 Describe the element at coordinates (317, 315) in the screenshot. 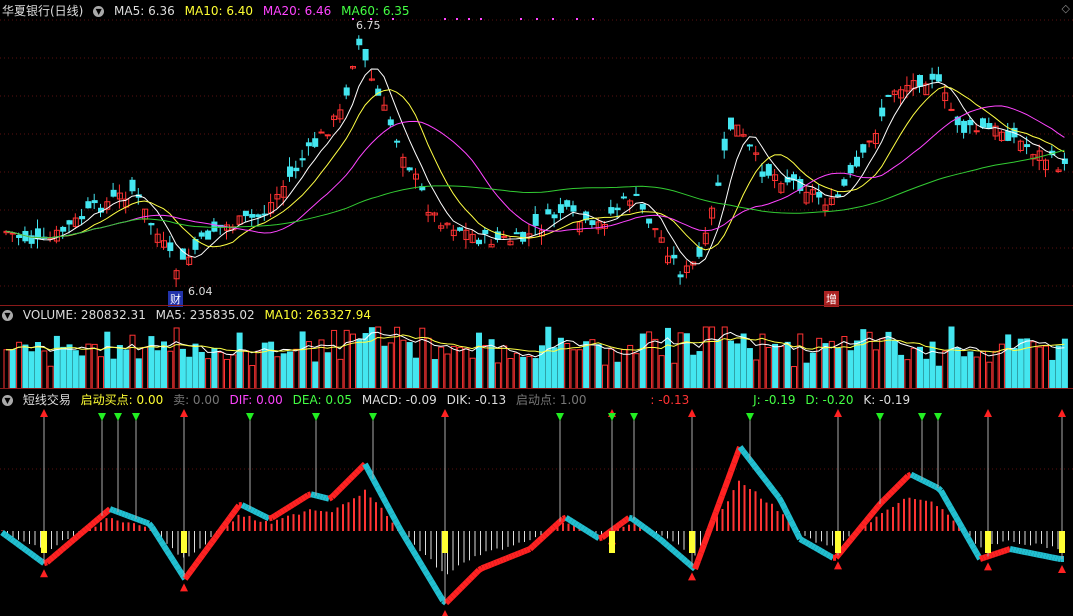

I see `volume-ma10-value: MA10: 263327.94` at that location.